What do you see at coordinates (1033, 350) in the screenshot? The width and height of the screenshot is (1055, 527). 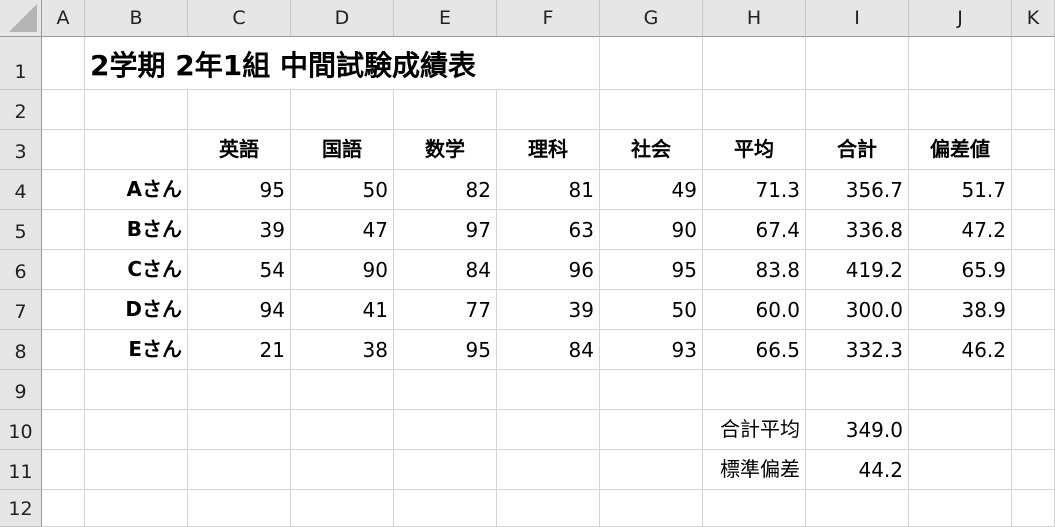 I see `cell-k8` at bounding box center [1033, 350].